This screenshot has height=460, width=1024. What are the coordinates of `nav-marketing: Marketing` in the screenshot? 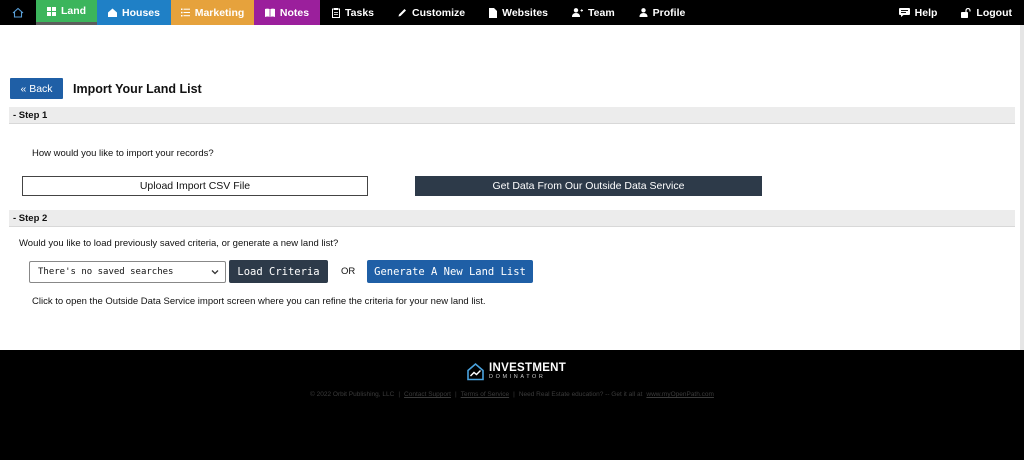 It's located at (212, 12).